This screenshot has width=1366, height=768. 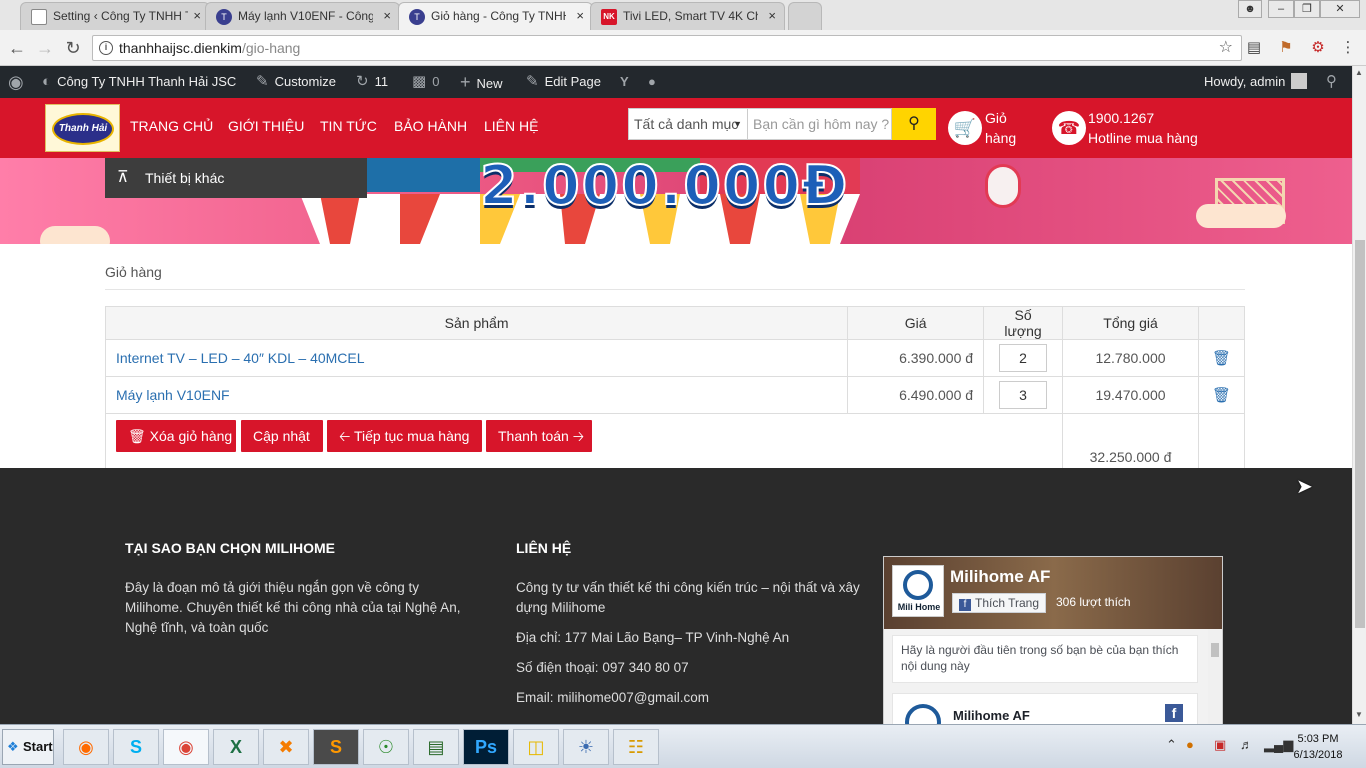 I want to click on download-manager-icon: ☉, so click(x=386, y=747).